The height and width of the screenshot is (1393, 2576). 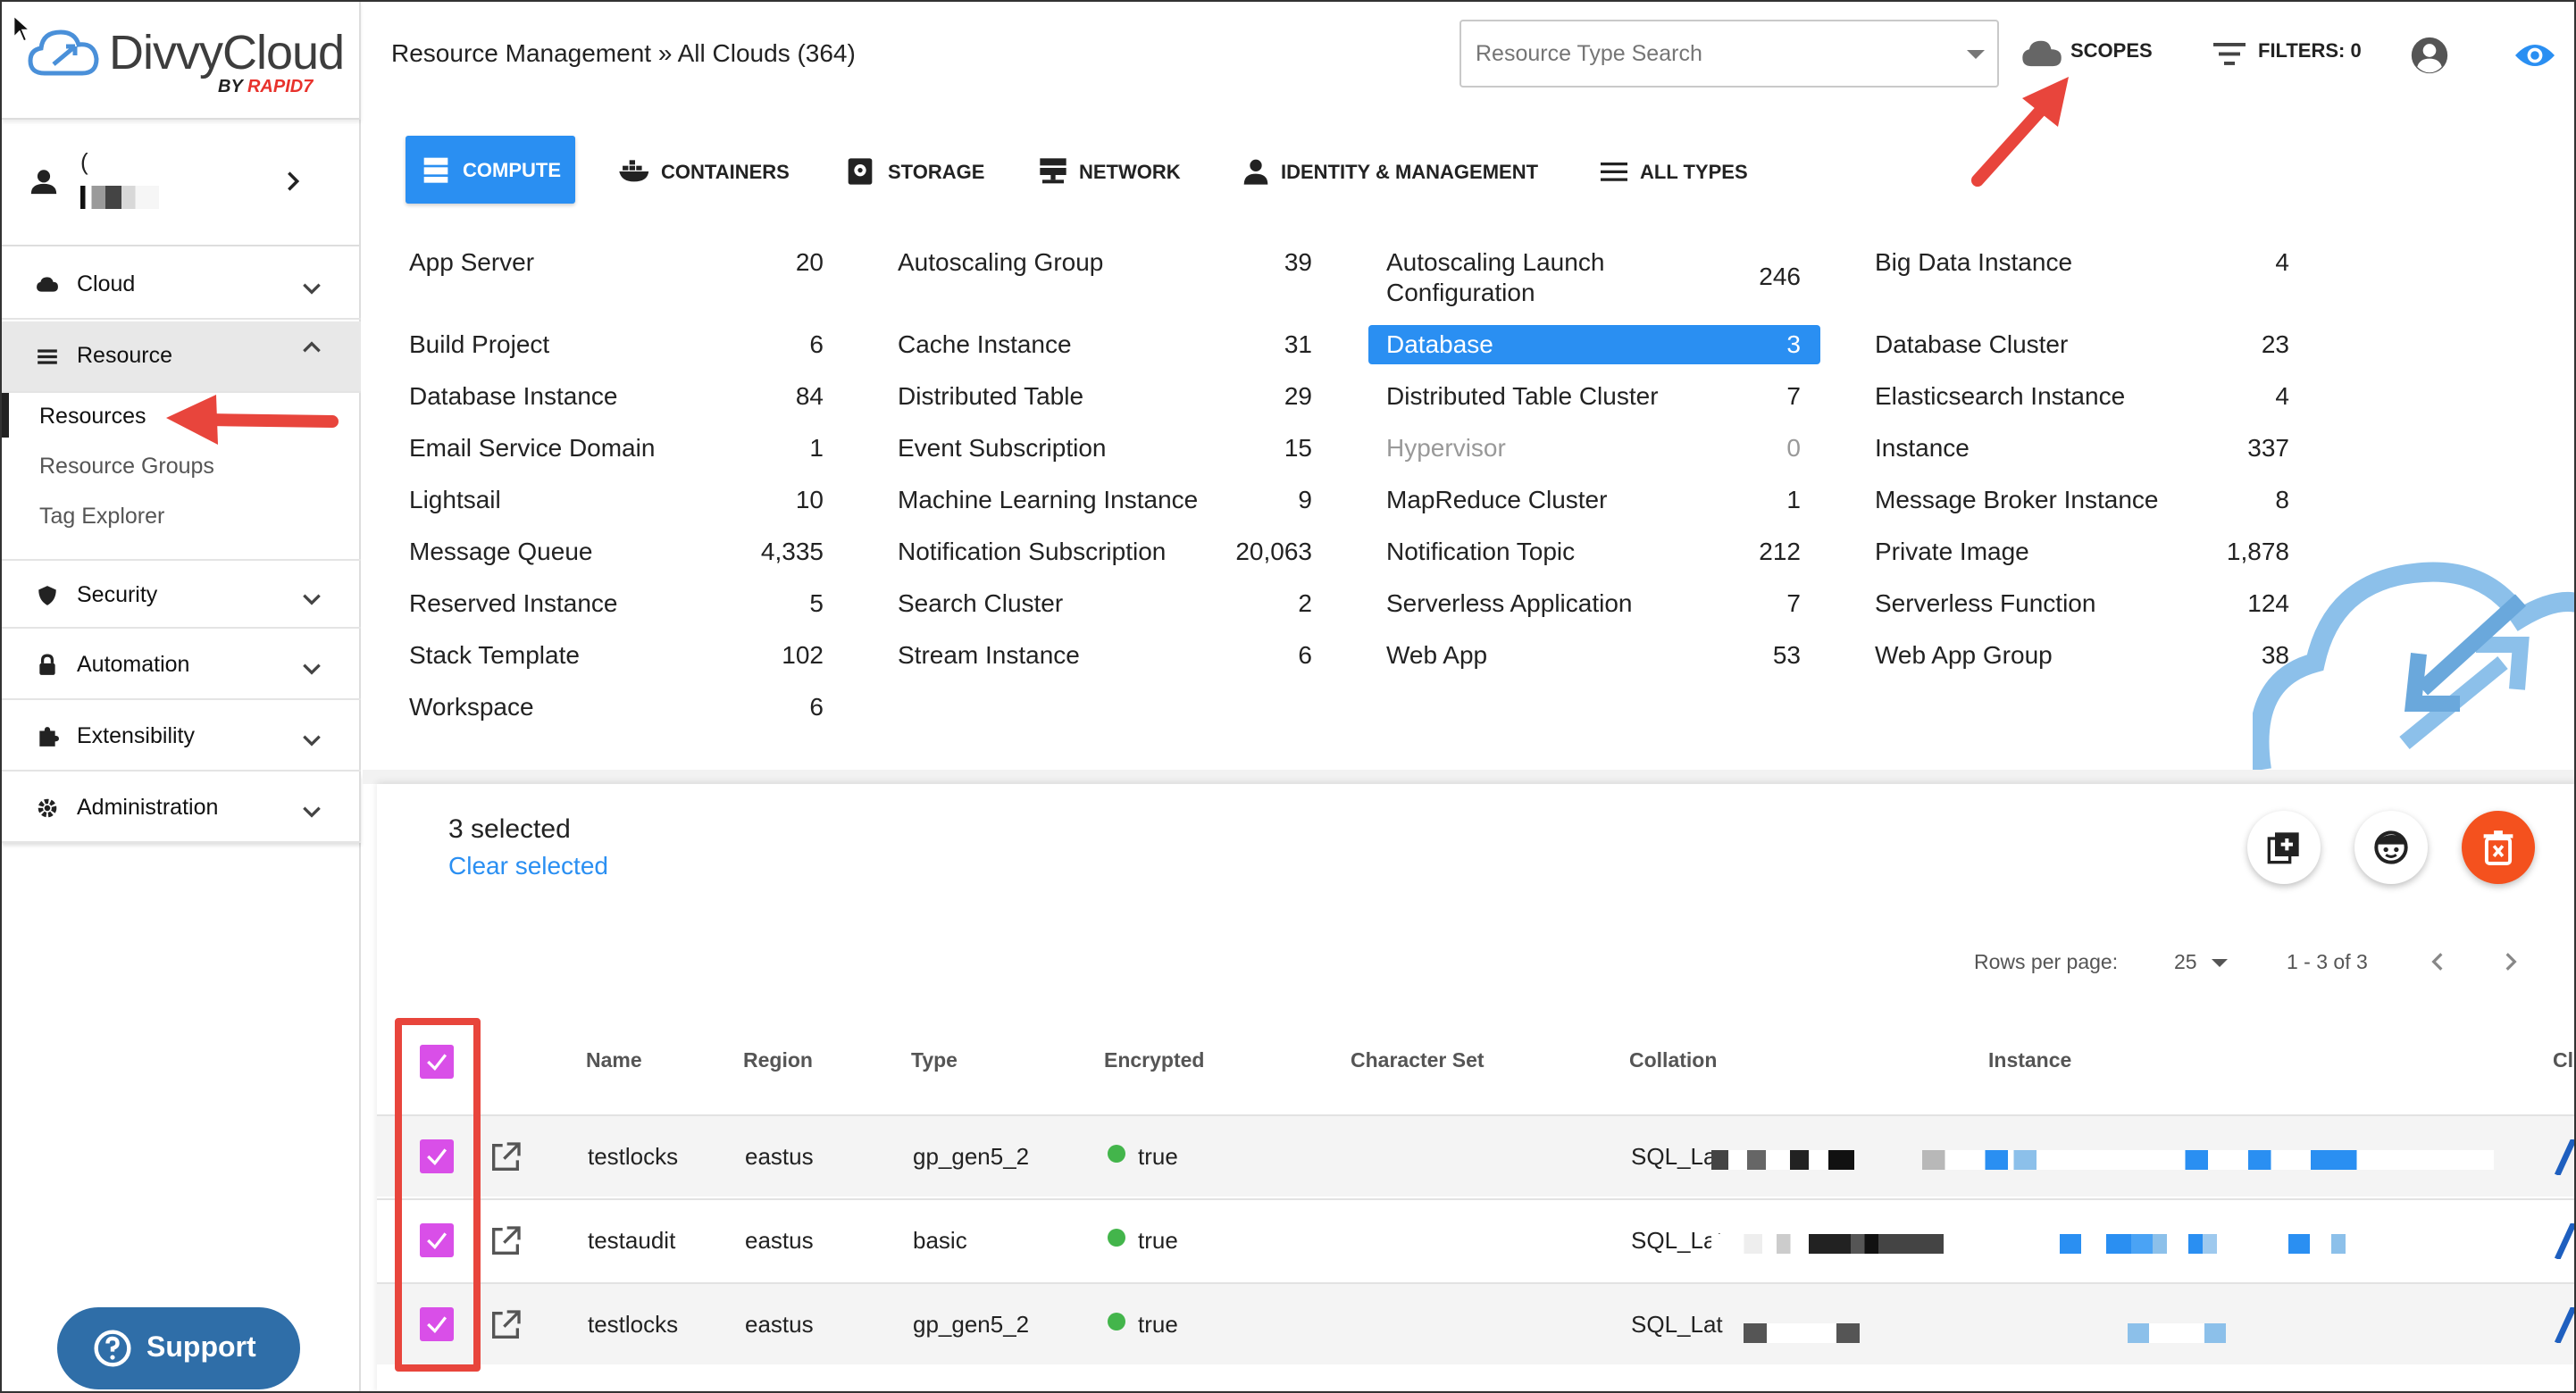 What do you see at coordinates (935, 1060) in the screenshot?
I see `column-header-type: Type` at bounding box center [935, 1060].